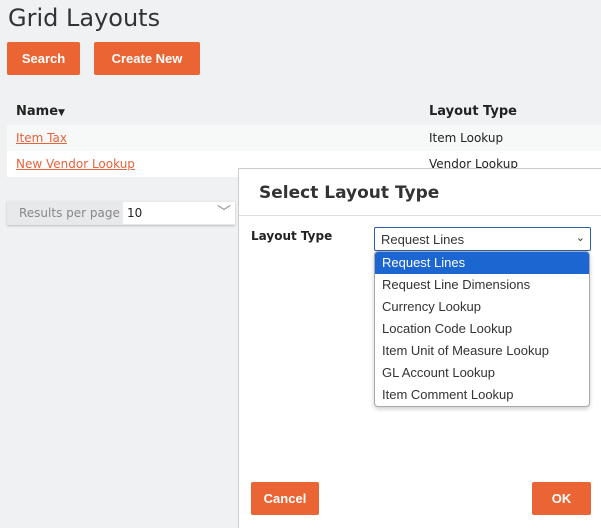 Image resolution: width=601 pixels, height=528 pixels. I want to click on option: Item Comment Lookup, so click(482, 395).